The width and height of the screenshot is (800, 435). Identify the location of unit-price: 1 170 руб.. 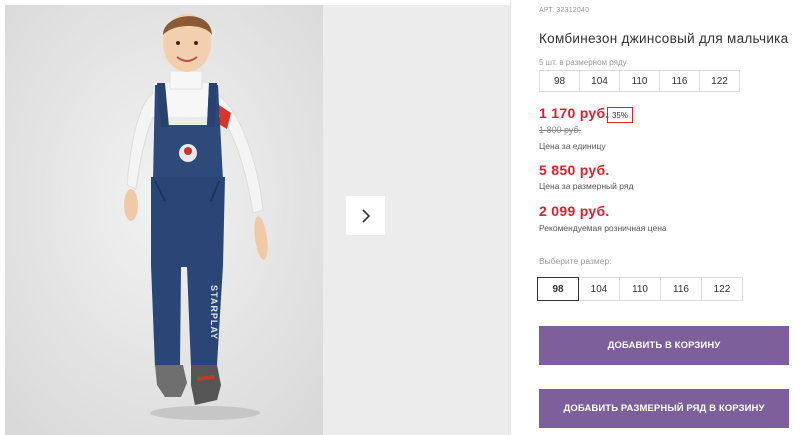
(574, 113).